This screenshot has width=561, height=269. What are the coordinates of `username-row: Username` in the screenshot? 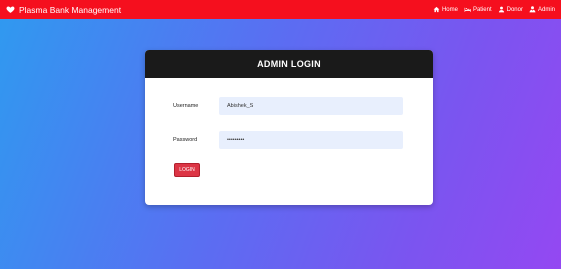 It's located at (289, 106).